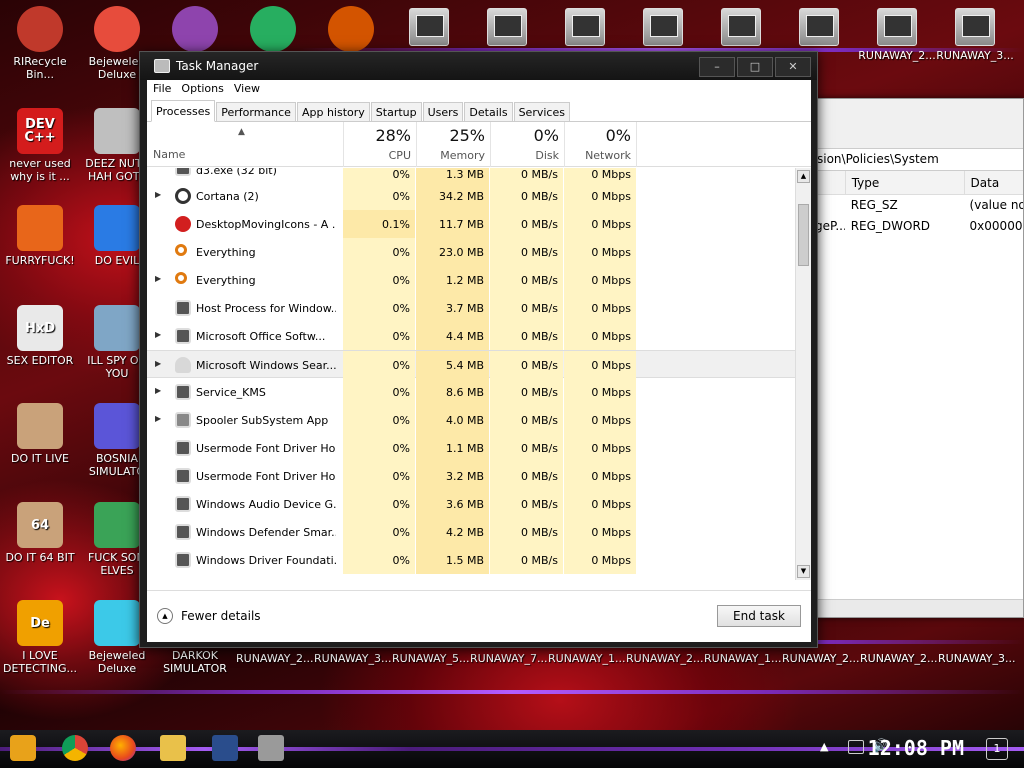 This screenshot has height=768, width=1024. Describe the element at coordinates (803, 374) in the screenshot. I see `vertical-scrollbar: ▲ ▼` at that location.